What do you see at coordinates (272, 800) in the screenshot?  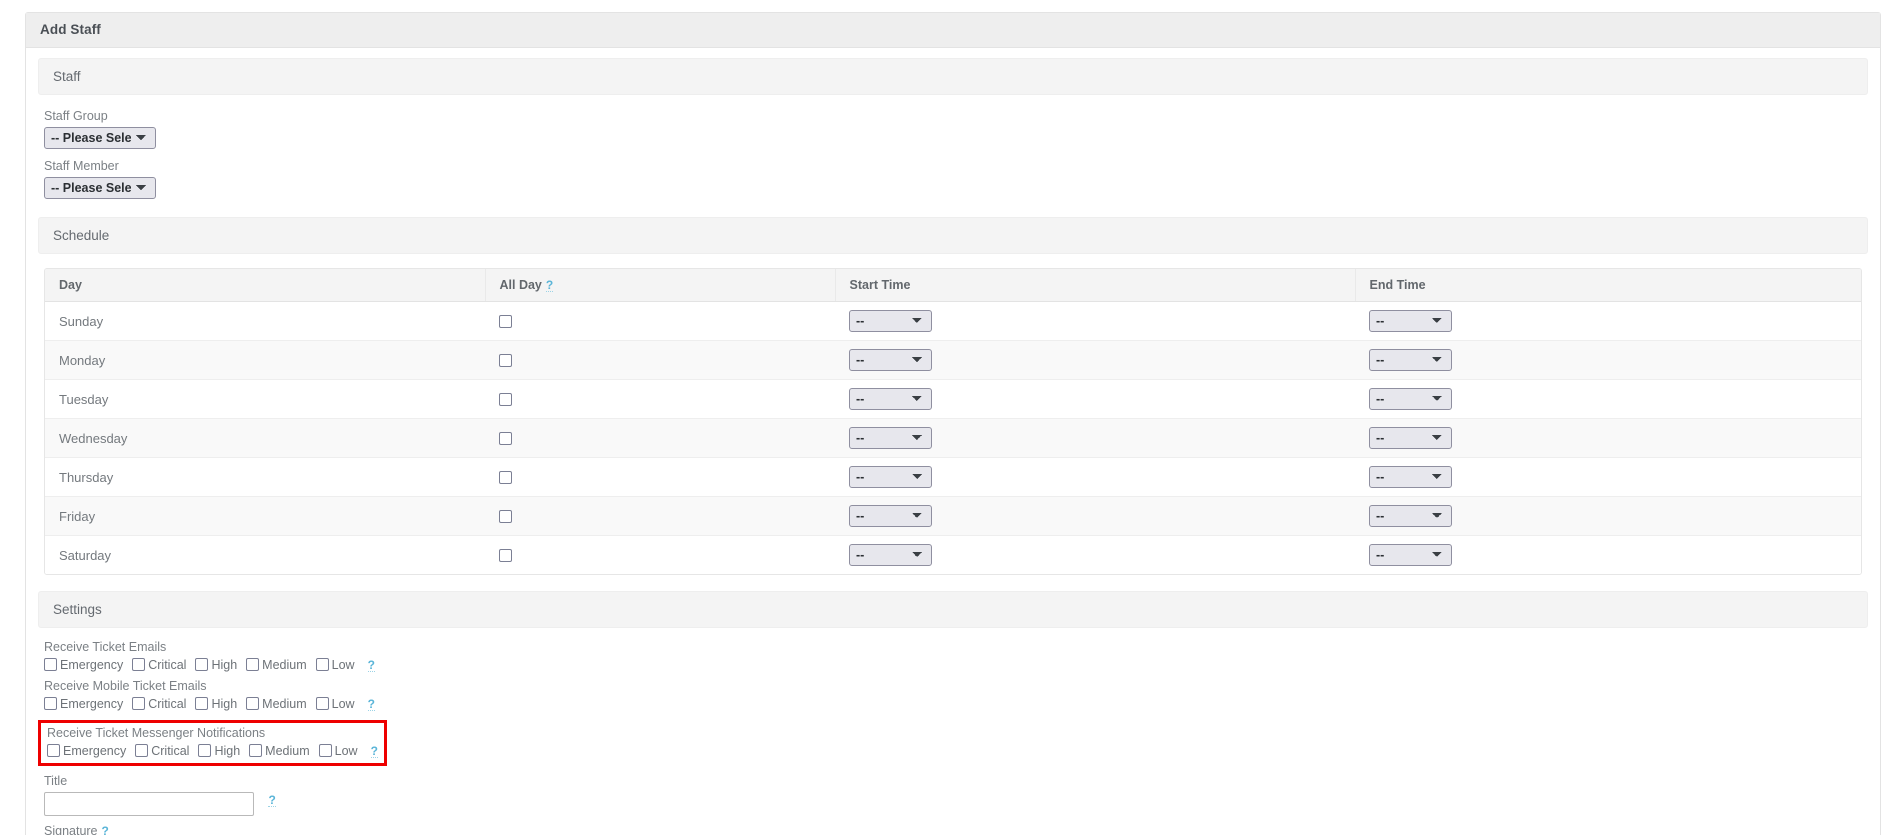 I see `help-icon-title: ?` at bounding box center [272, 800].